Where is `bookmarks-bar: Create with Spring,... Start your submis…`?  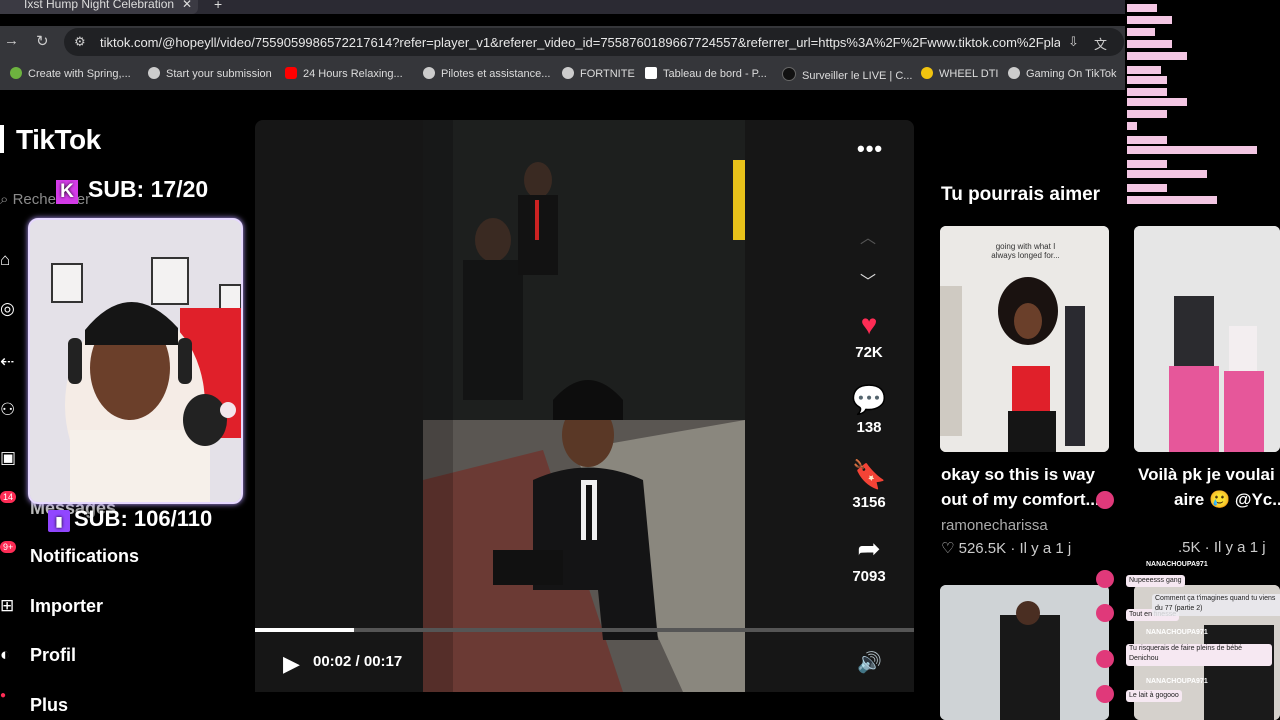
bookmarks-bar: Create with Spring,... Start your submis… is located at coordinates (562, 74).